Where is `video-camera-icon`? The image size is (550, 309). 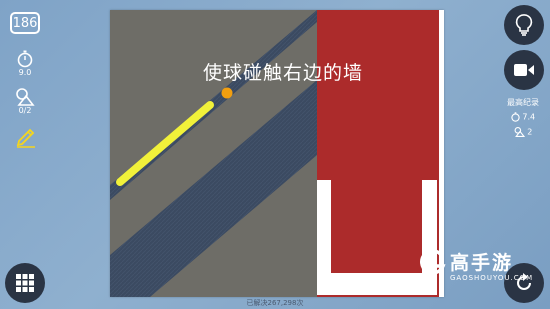 video-camera-icon is located at coordinates (524, 70).